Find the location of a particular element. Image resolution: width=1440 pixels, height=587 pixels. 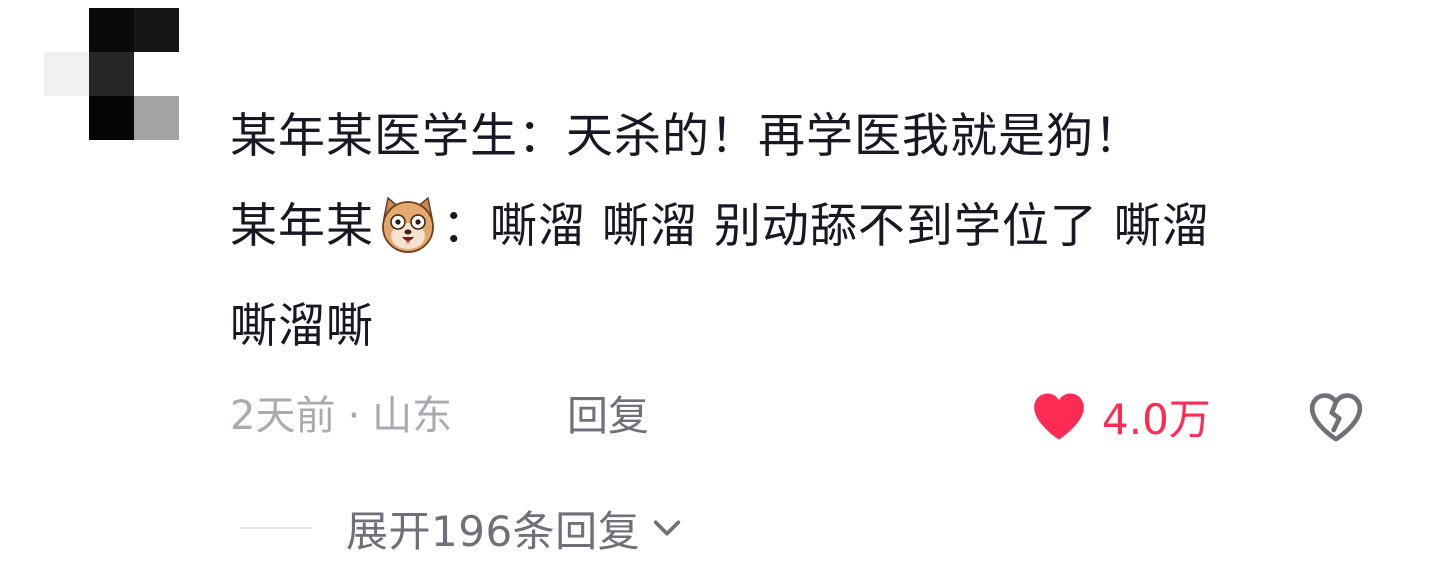

expand-replies-label: 展开196条回复 is located at coordinates (493, 531).